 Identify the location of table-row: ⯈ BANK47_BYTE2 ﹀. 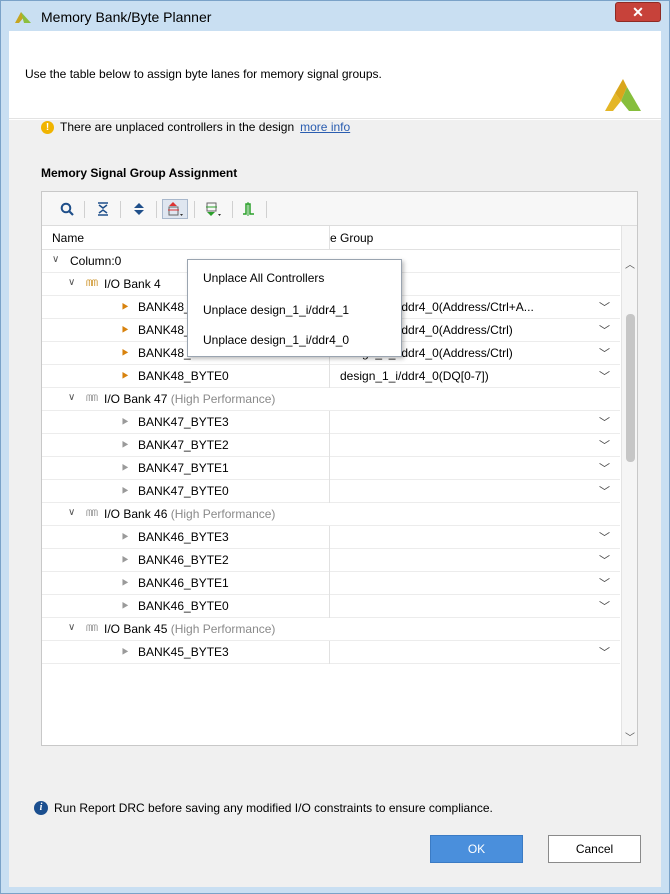
(331, 445).